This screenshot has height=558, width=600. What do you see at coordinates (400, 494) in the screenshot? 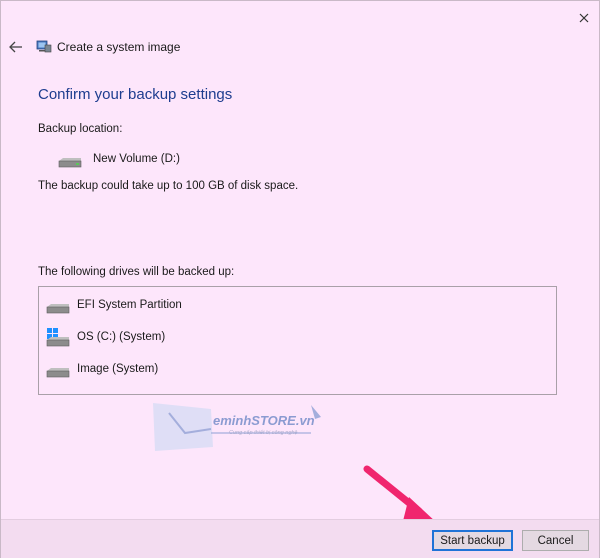
I see `annotation-arrow-icon` at bounding box center [400, 494].